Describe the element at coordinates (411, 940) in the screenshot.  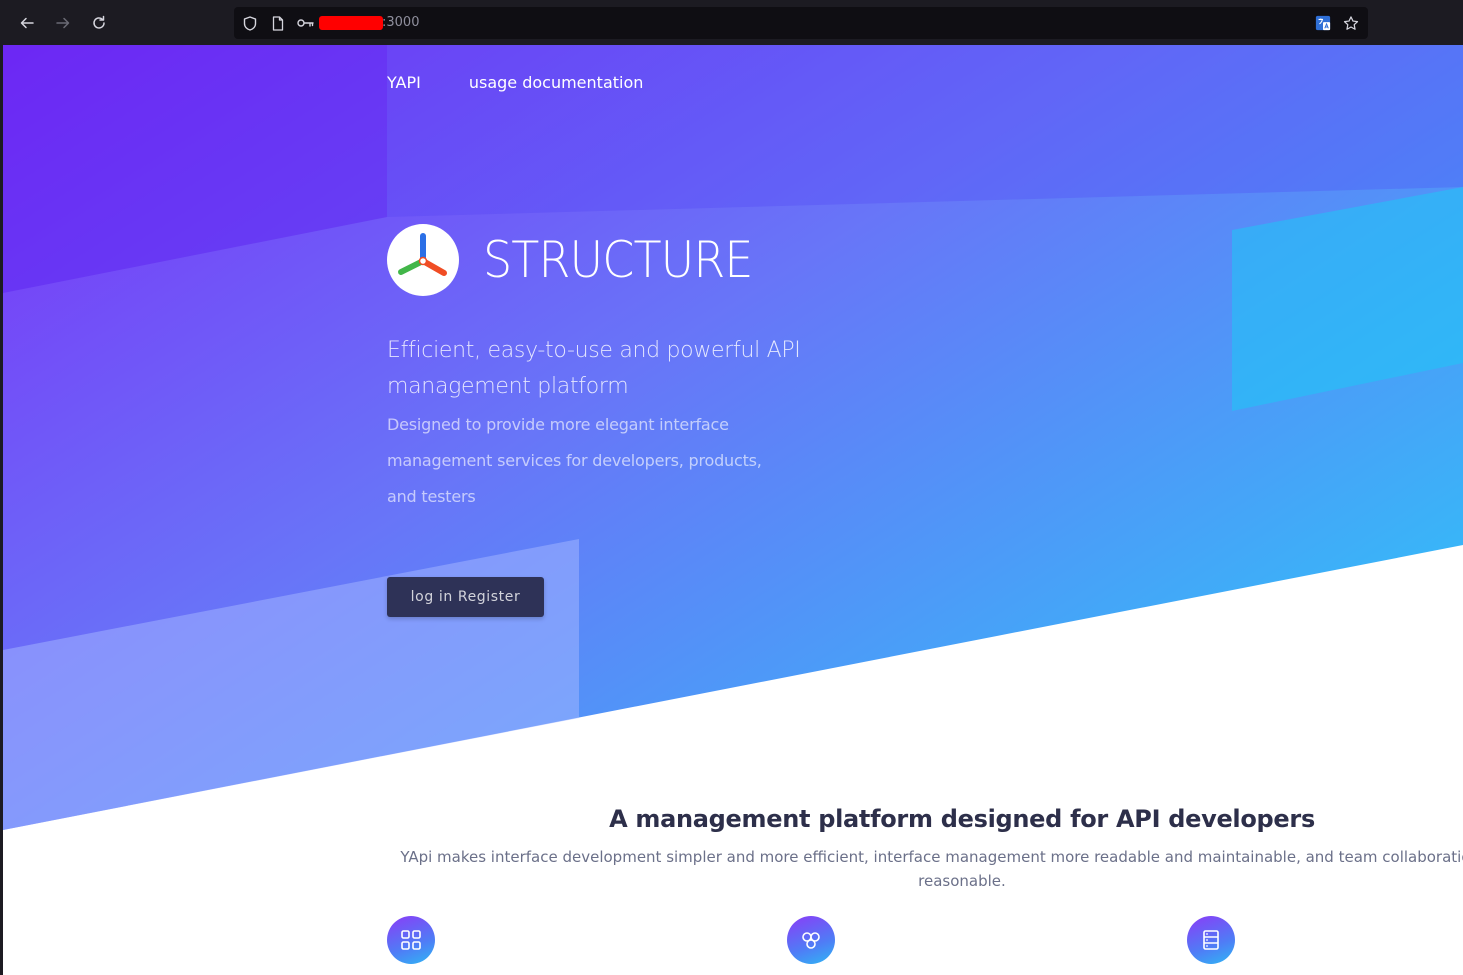
I see `feature-grid-icon` at that location.